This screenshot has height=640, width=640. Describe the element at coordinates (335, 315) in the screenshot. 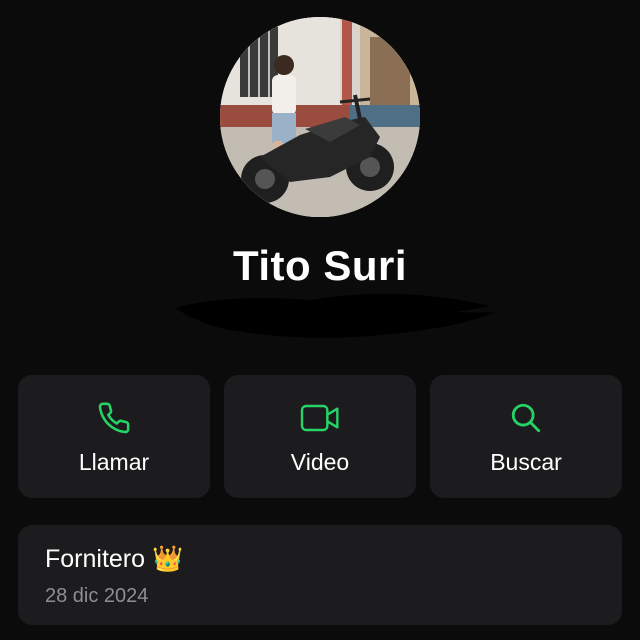

I see `redaction-scribble` at that location.